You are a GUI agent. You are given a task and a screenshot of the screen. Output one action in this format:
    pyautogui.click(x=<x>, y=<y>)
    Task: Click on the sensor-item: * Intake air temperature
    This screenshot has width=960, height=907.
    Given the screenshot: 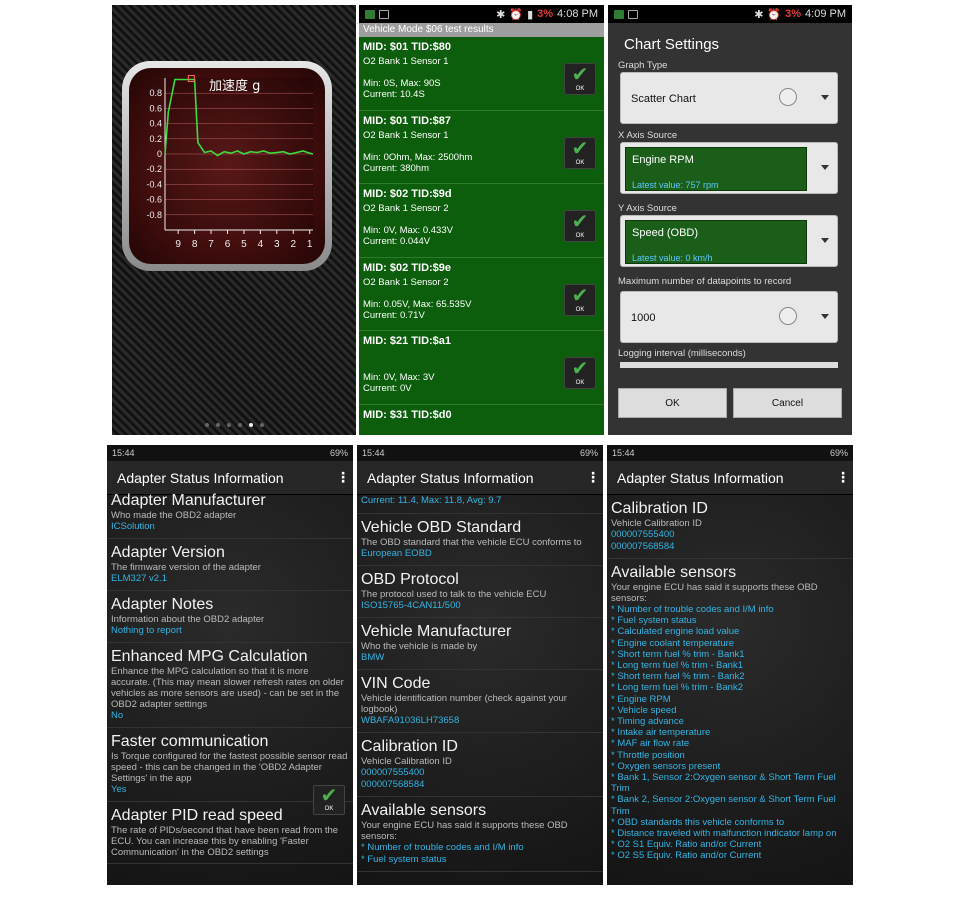 What is the action you would take?
    pyautogui.click(x=661, y=733)
    